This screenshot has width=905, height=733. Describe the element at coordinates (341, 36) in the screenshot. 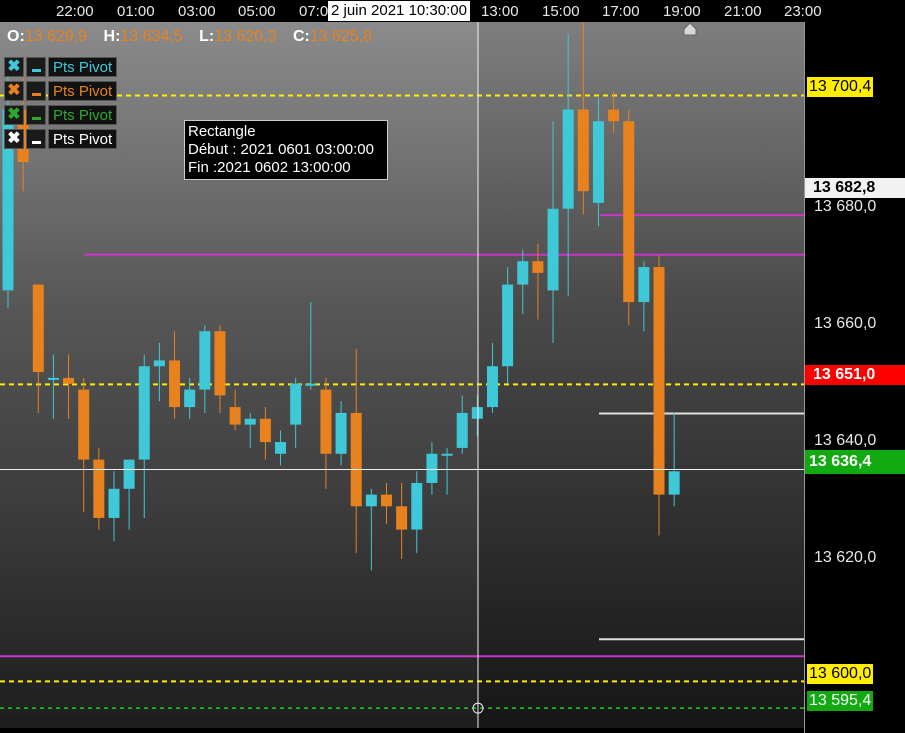

I see `close-value: 13 625,8` at that location.